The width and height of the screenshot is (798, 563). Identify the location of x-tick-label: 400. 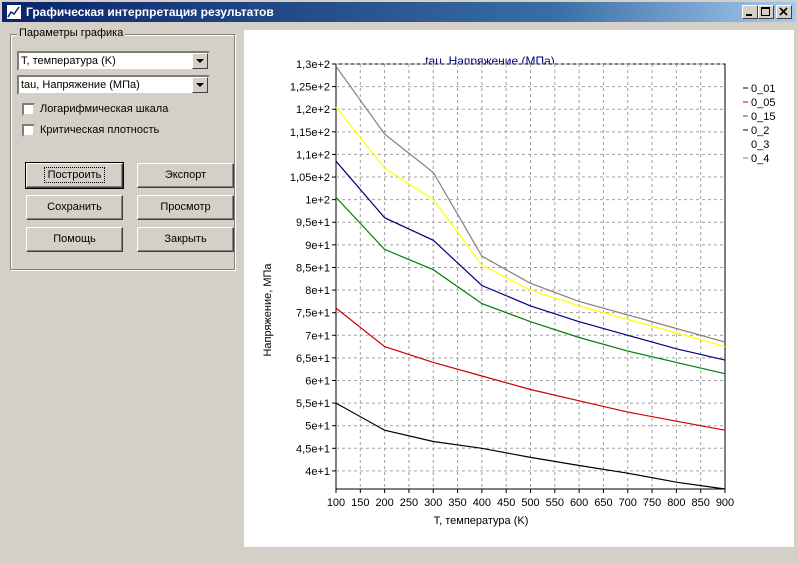
(482, 503).